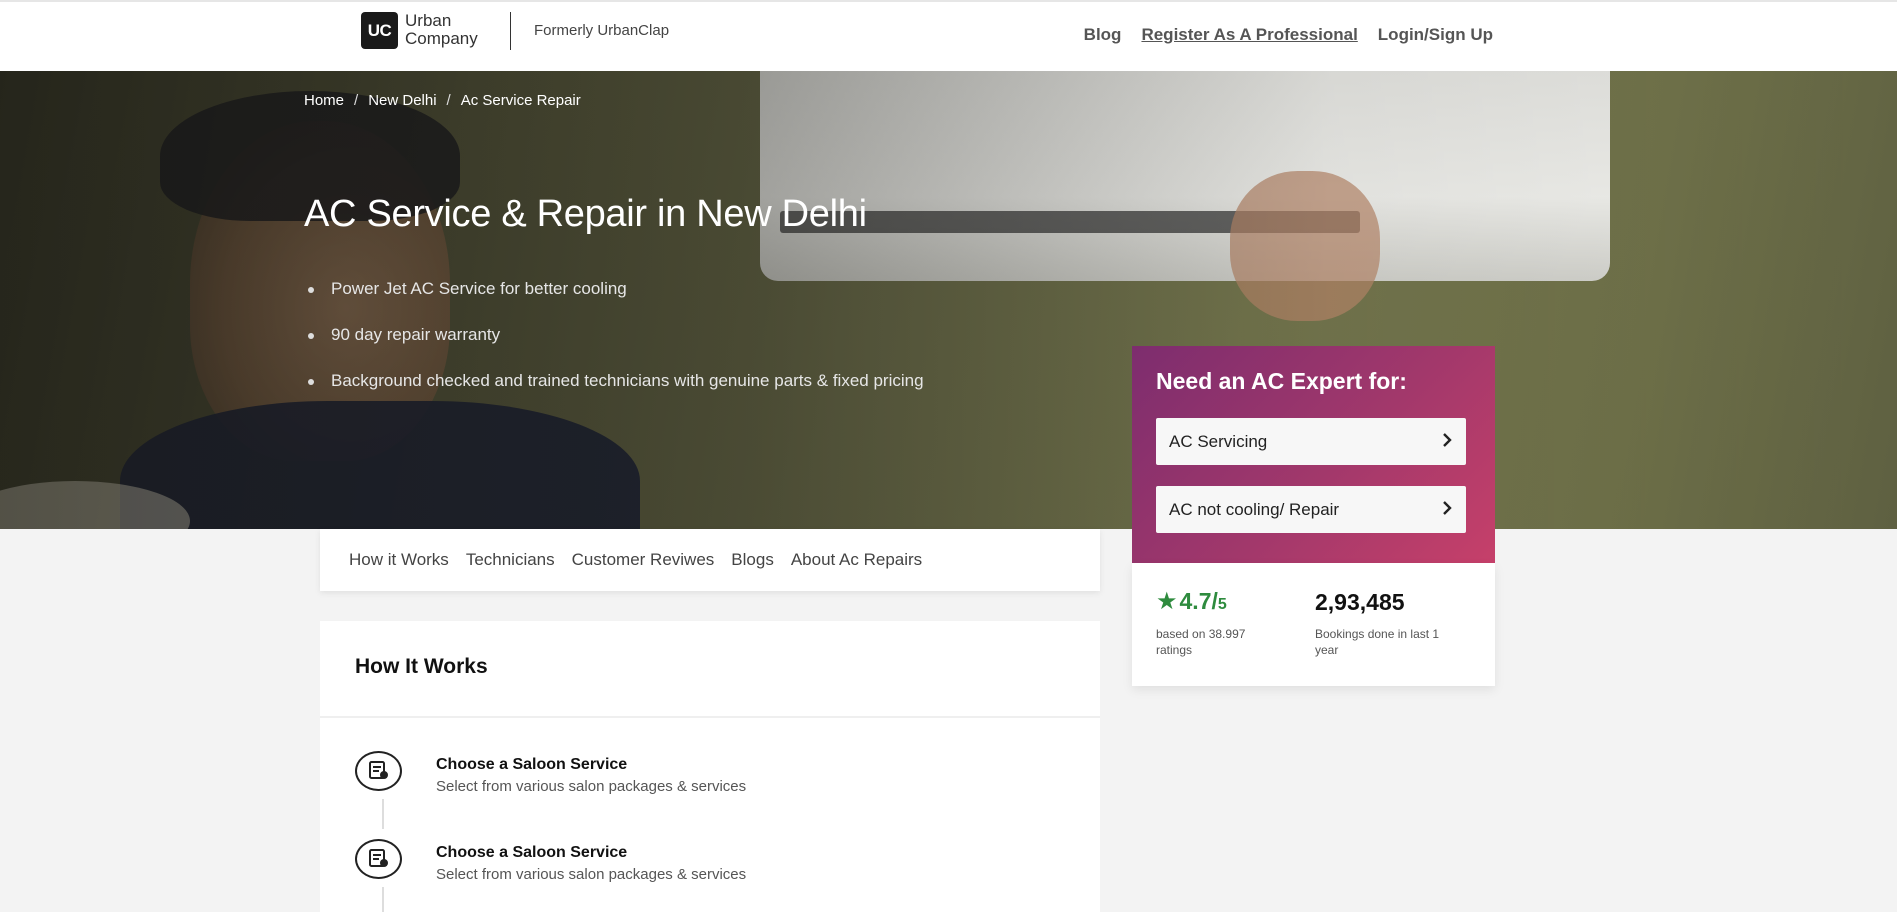 The height and width of the screenshot is (912, 1897). What do you see at coordinates (441, 38) in the screenshot?
I see `logo-name-line-2: Company` at bounding box center [441, 38].